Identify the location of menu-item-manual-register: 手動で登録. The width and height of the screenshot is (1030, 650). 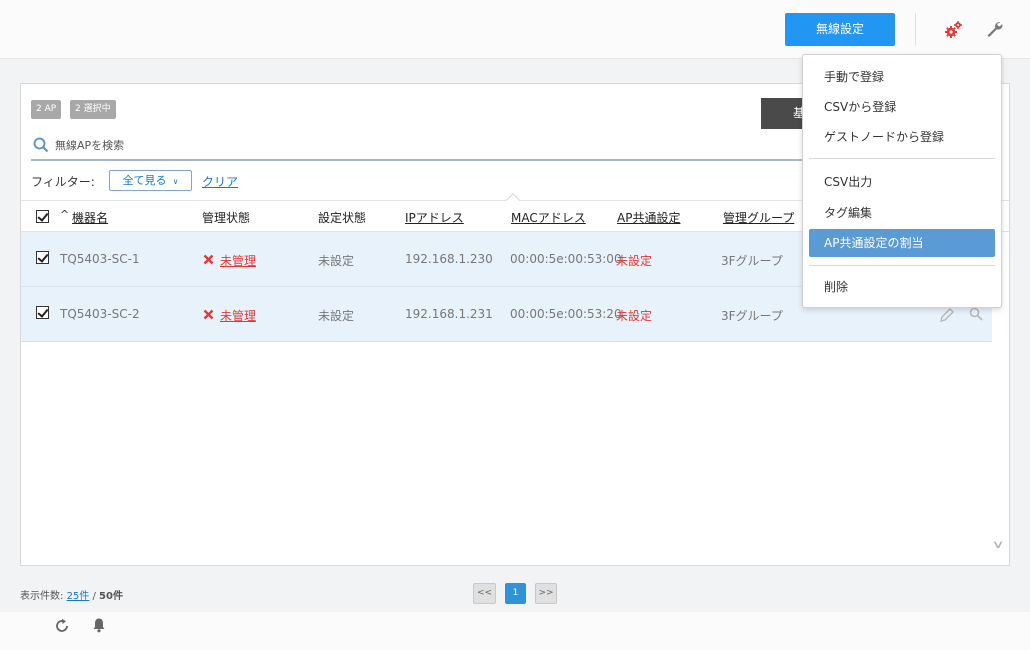
(902, 77).